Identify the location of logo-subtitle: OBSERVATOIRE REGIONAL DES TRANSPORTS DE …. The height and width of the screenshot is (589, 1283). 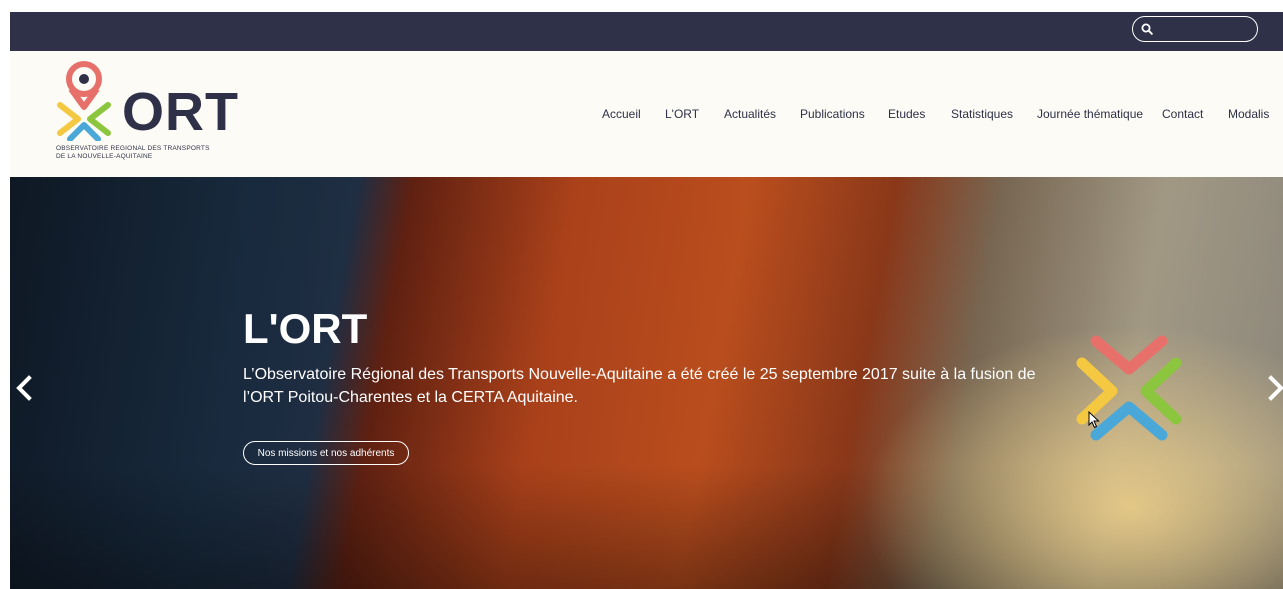
(146, 153).